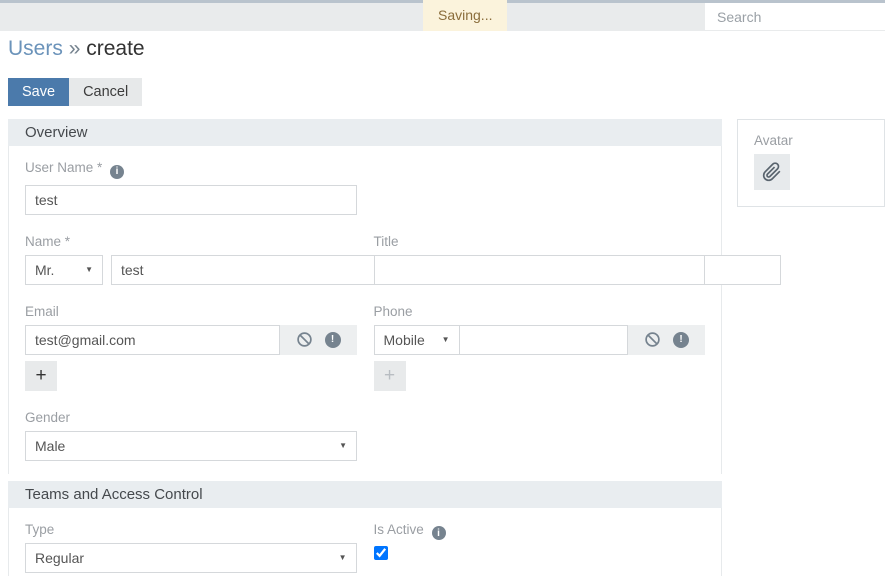 This screenshot has width=885, height=576. I want to click on title-field: Title, so click(539, 259).